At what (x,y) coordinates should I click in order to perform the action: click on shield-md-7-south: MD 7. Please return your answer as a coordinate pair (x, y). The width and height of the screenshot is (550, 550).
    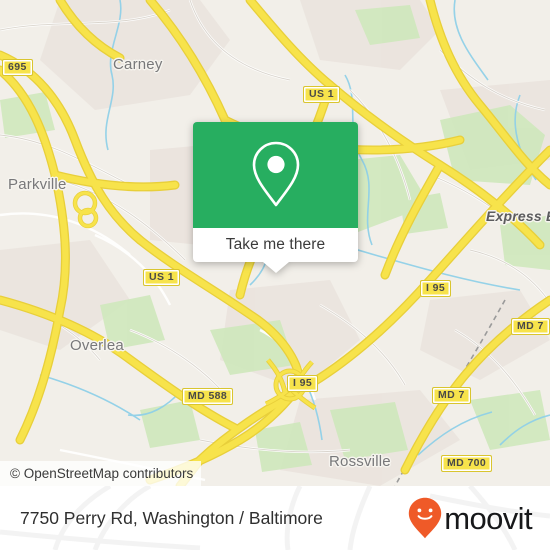
    Looking at the image, I should click on (451, 395).